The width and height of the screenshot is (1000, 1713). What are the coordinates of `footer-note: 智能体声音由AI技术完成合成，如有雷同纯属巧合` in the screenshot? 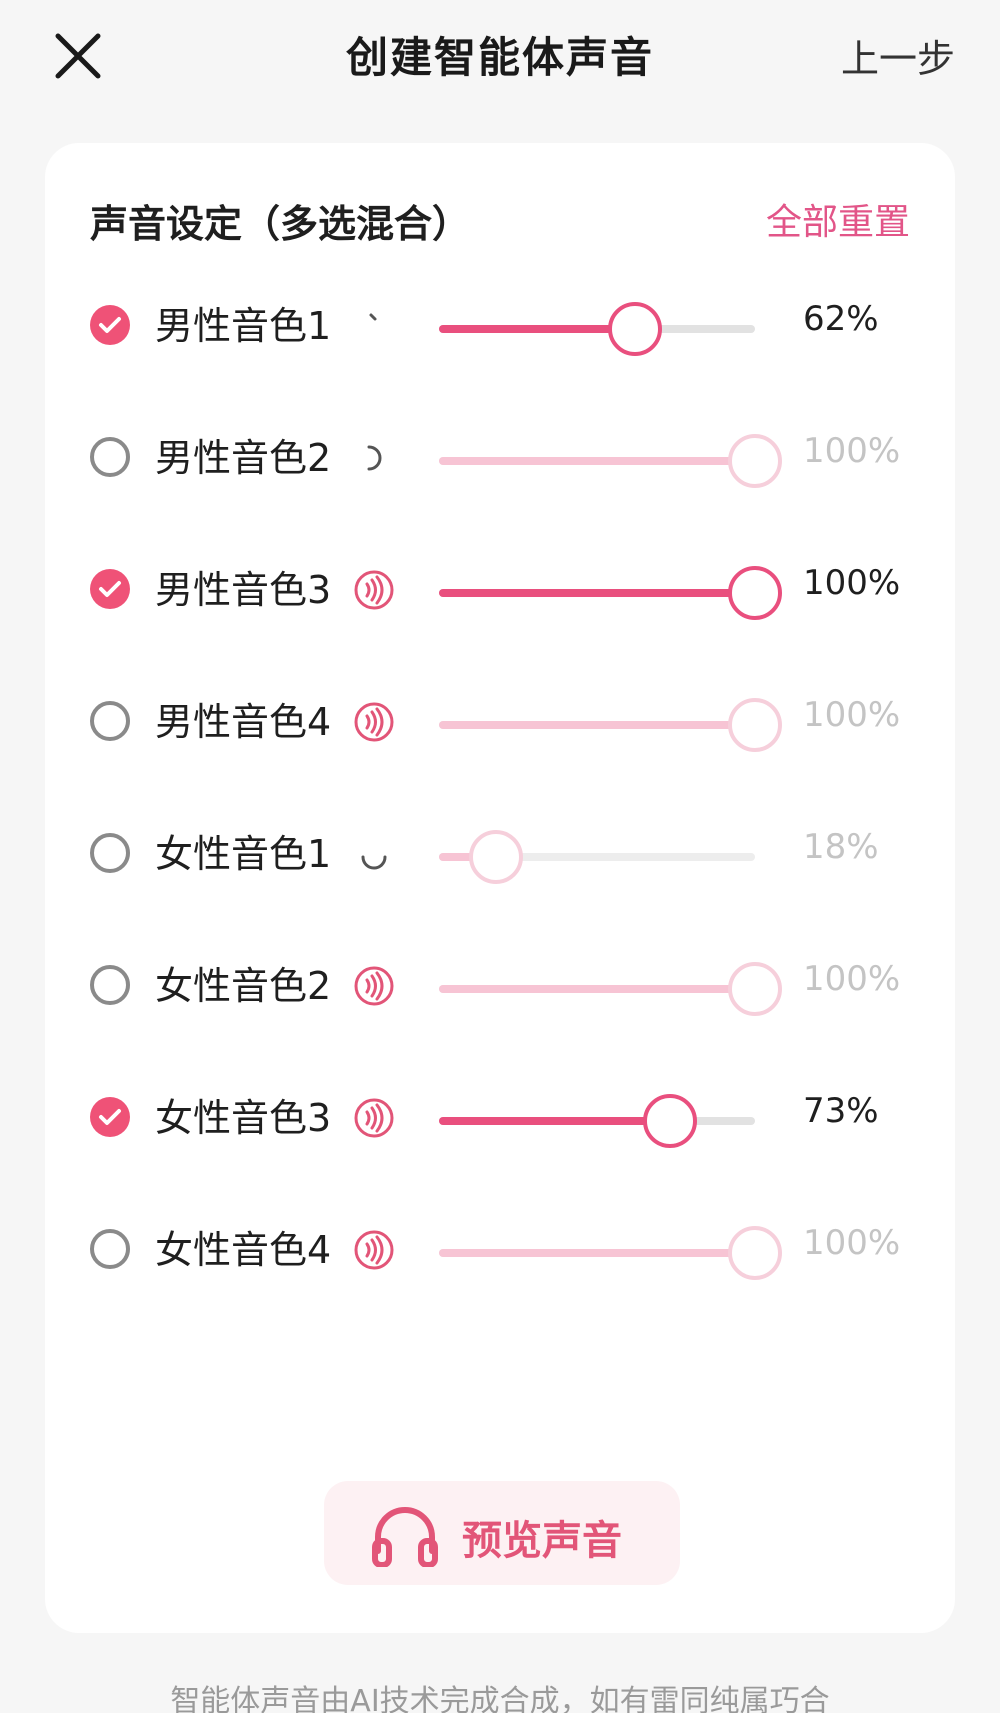 It's located at (500, 1698).